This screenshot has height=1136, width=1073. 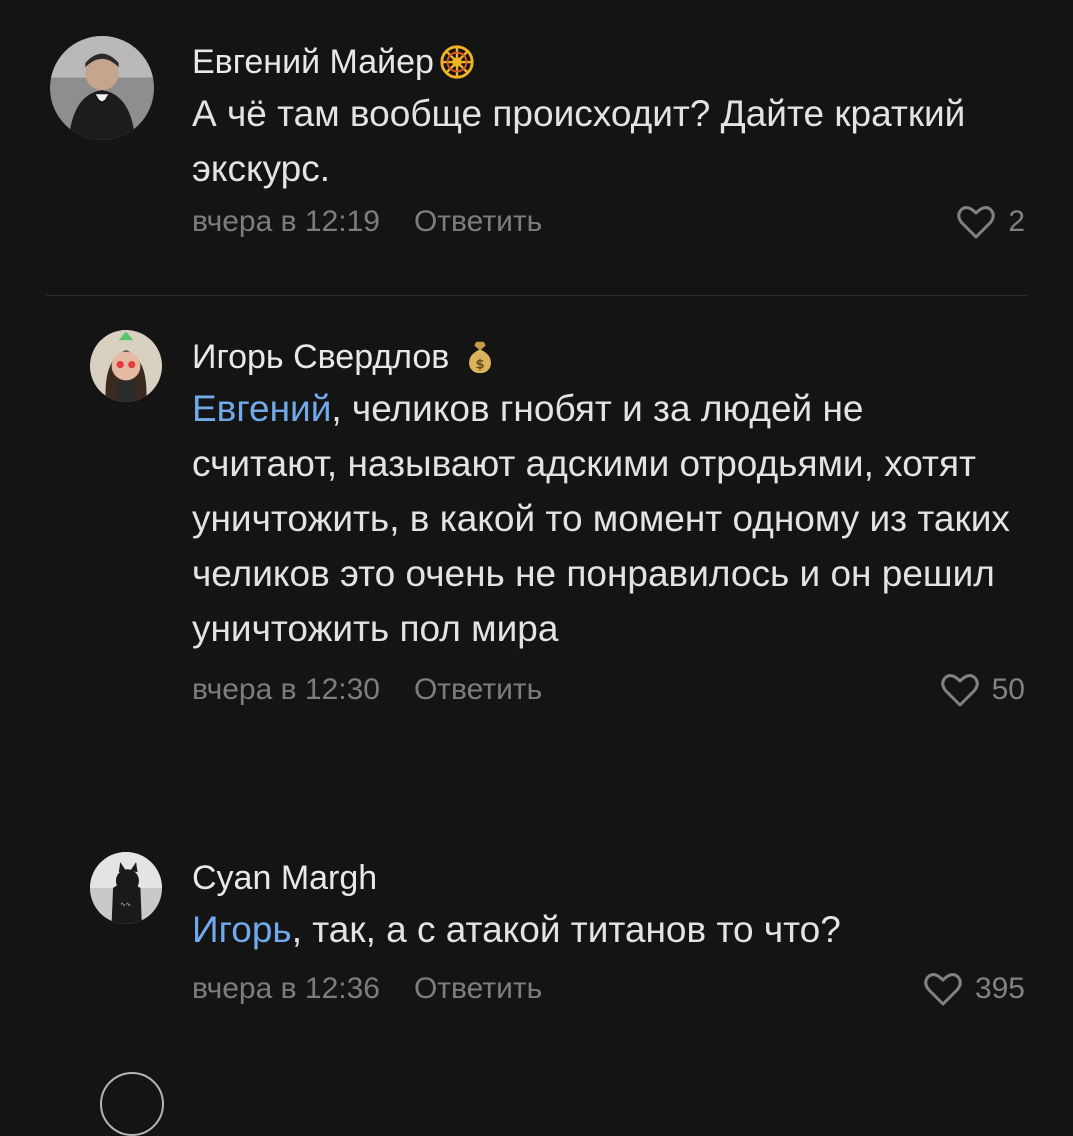 I want to click on sun-wheel-badge-icon, so click(x=457, y=62).